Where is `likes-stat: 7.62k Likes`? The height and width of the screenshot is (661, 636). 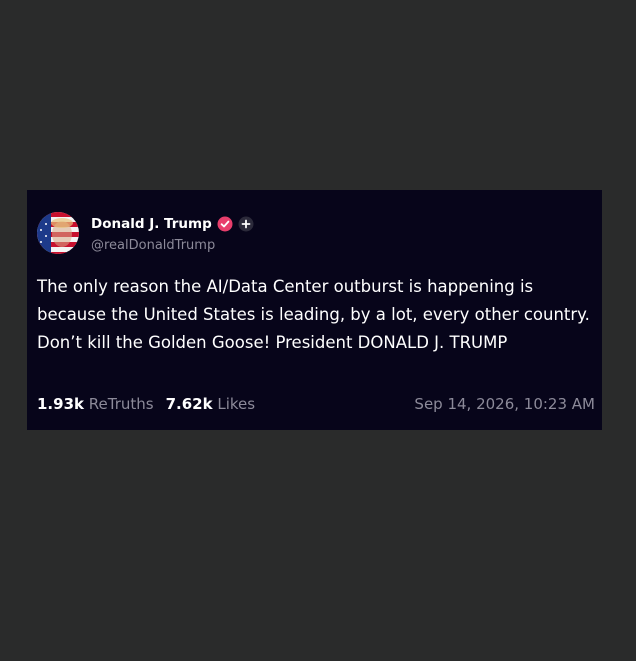 likes-stat: 7.62k Likes is located at coordinates (211, 404).